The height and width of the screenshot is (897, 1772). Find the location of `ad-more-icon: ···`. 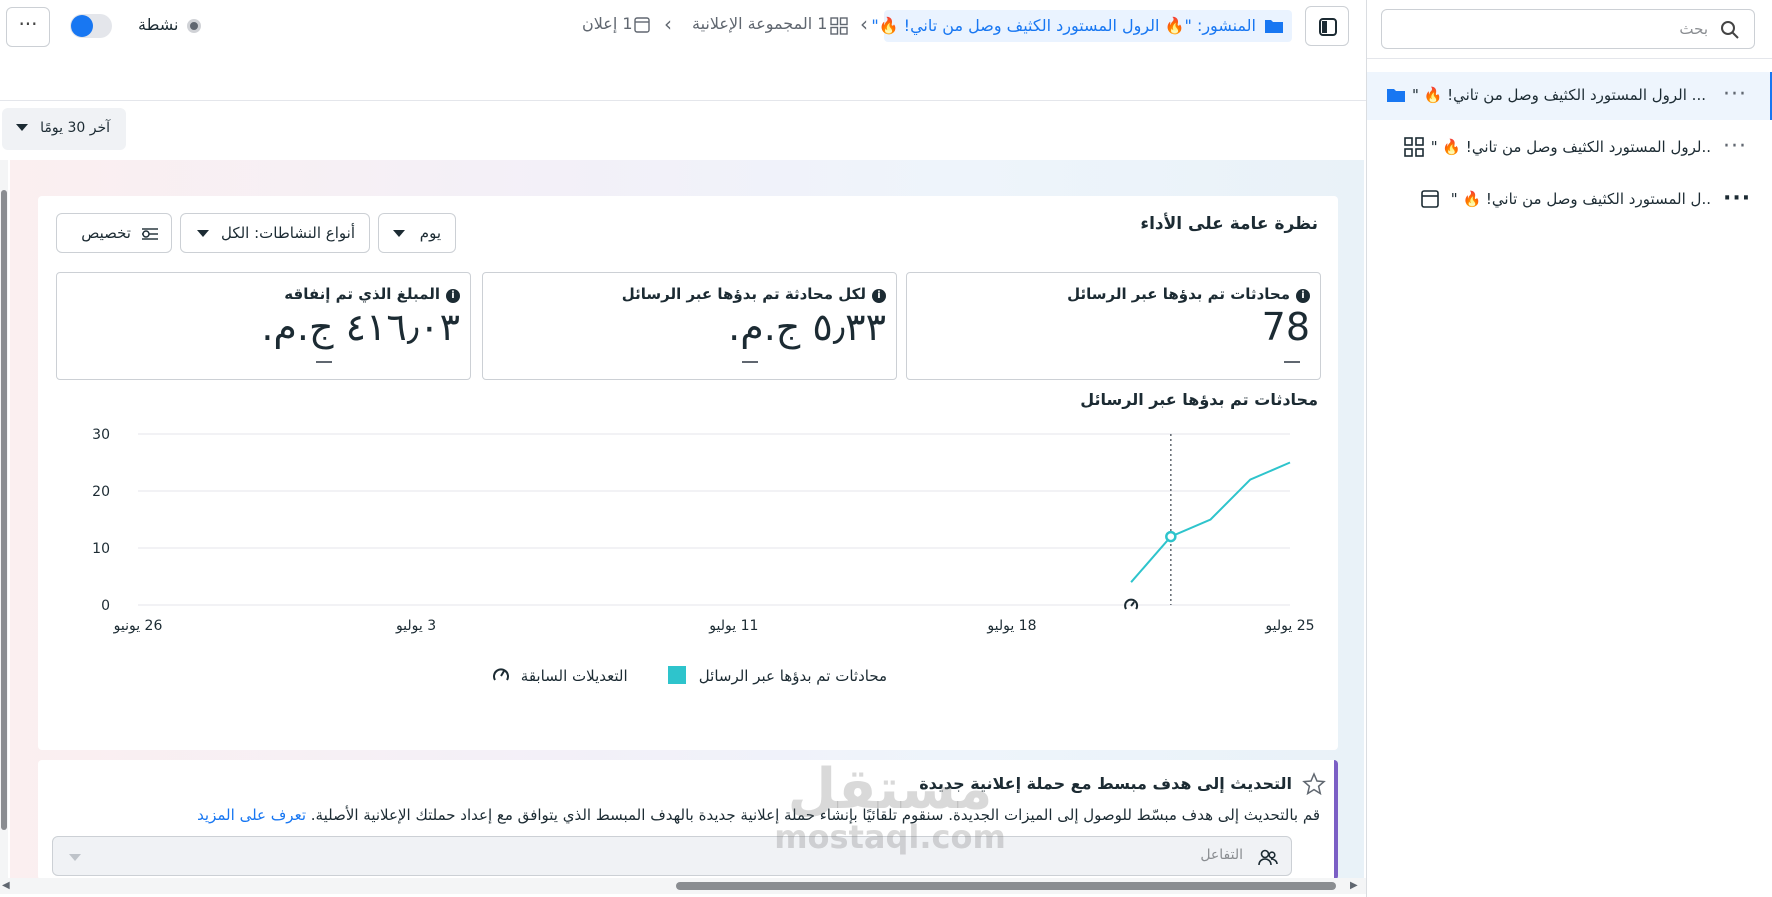

ad-more-icon: ··· is located at coordinates (1737, 198).